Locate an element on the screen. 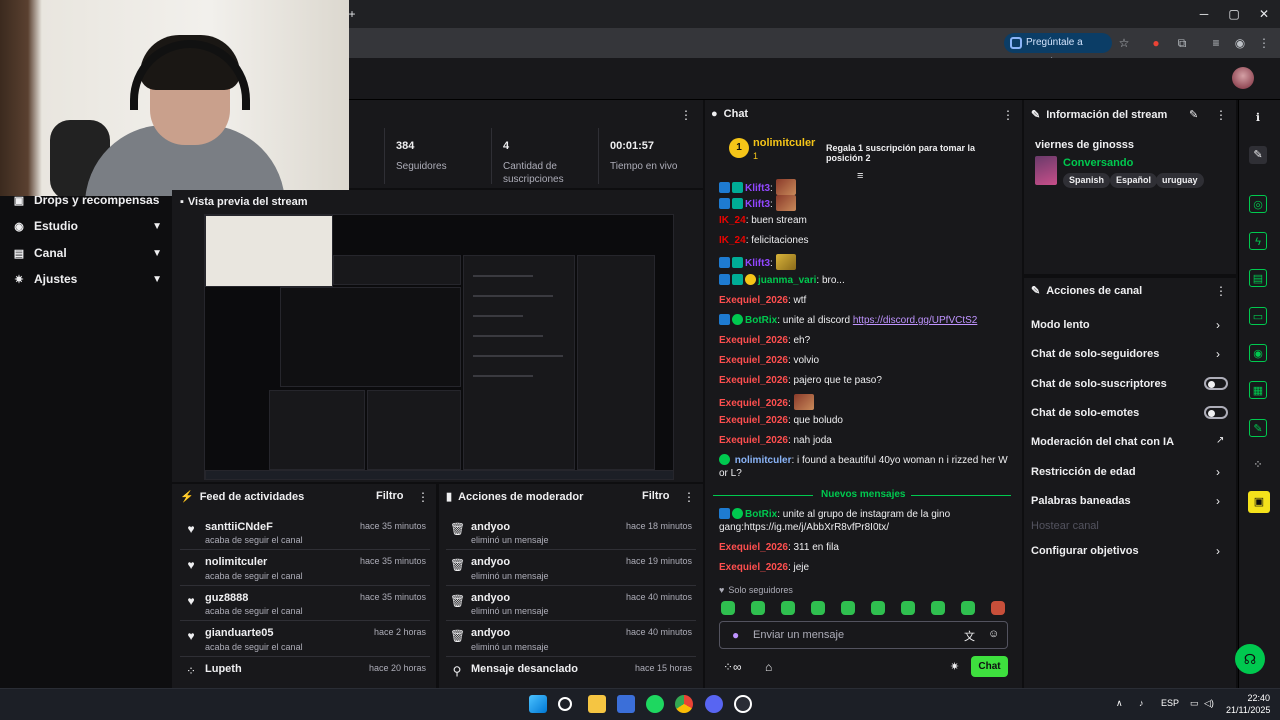  emoji-icon: ☺ is located at coordinates (993, 634).